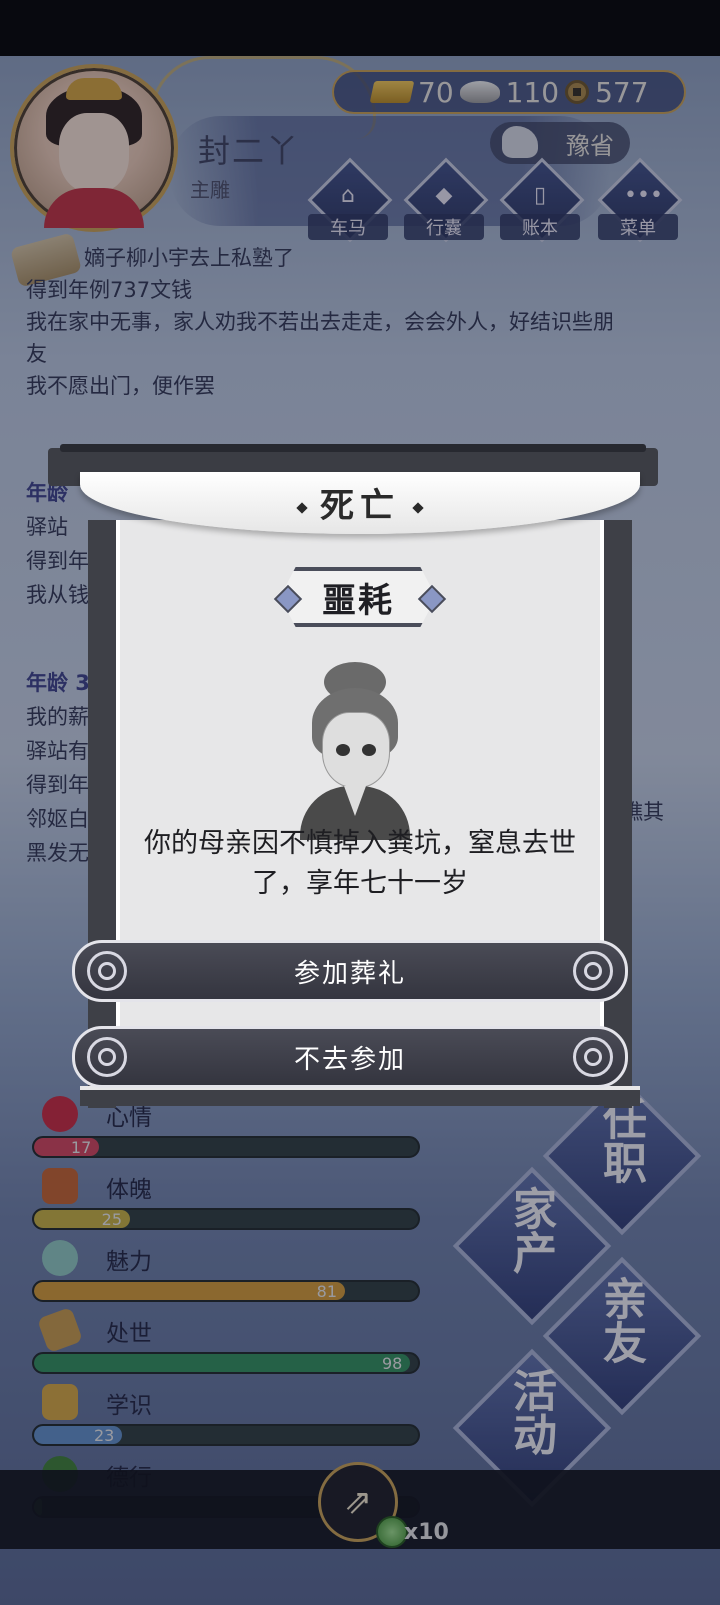 This screenshot has height=1605, width=720. I want to click on death-message: 你的母亲因不慎掉入粪坑，窒息去世了，享年七十一岁, so click(360, 863).